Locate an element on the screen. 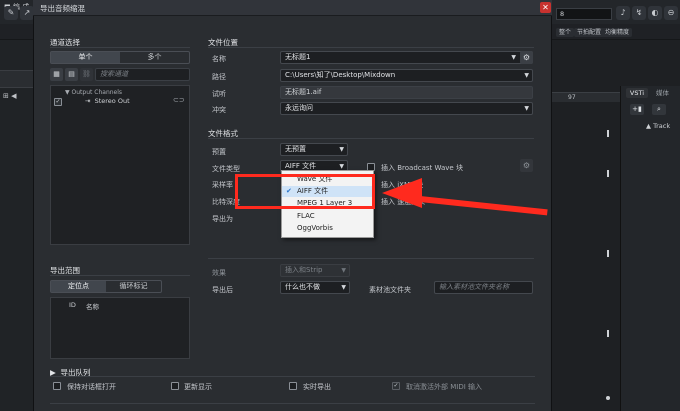  name-value: 无标题1 is located at coordinates (298, 57).